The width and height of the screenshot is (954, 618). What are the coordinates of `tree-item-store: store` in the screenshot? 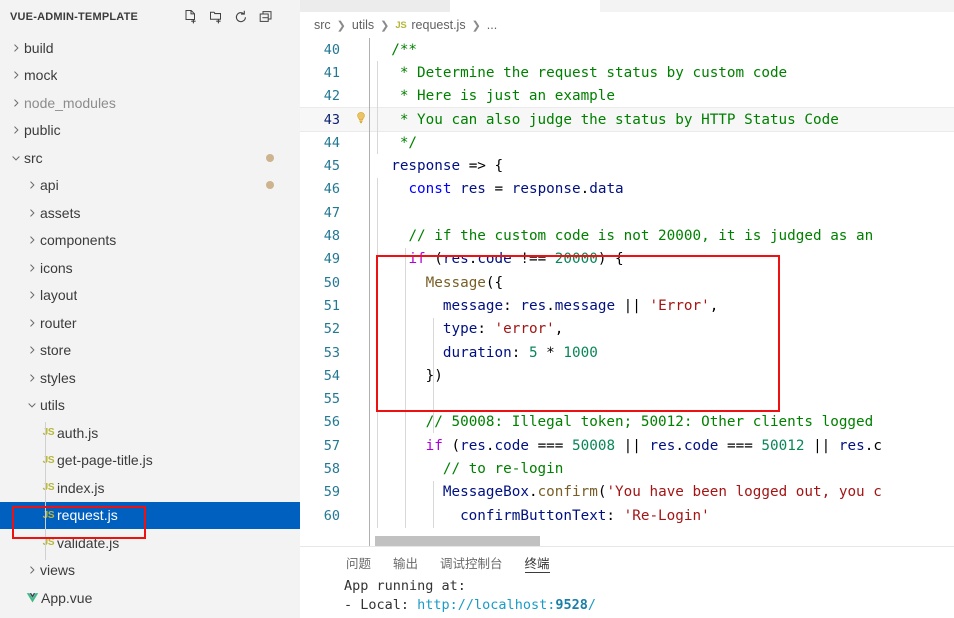 It's located at (150, 351).